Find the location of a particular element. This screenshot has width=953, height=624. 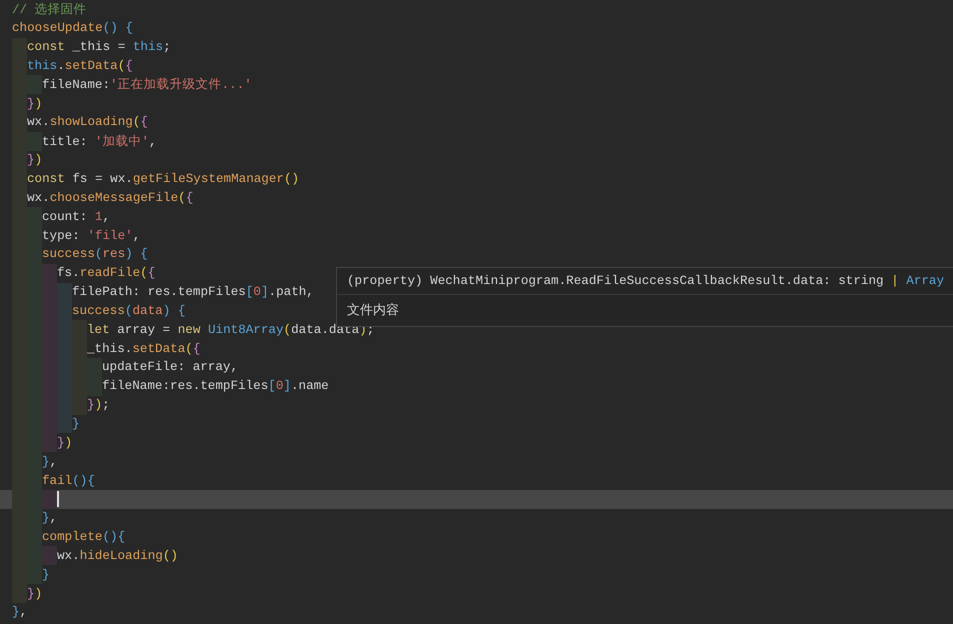

code-text: title: '加载中', is located at coordinates (99, 142).